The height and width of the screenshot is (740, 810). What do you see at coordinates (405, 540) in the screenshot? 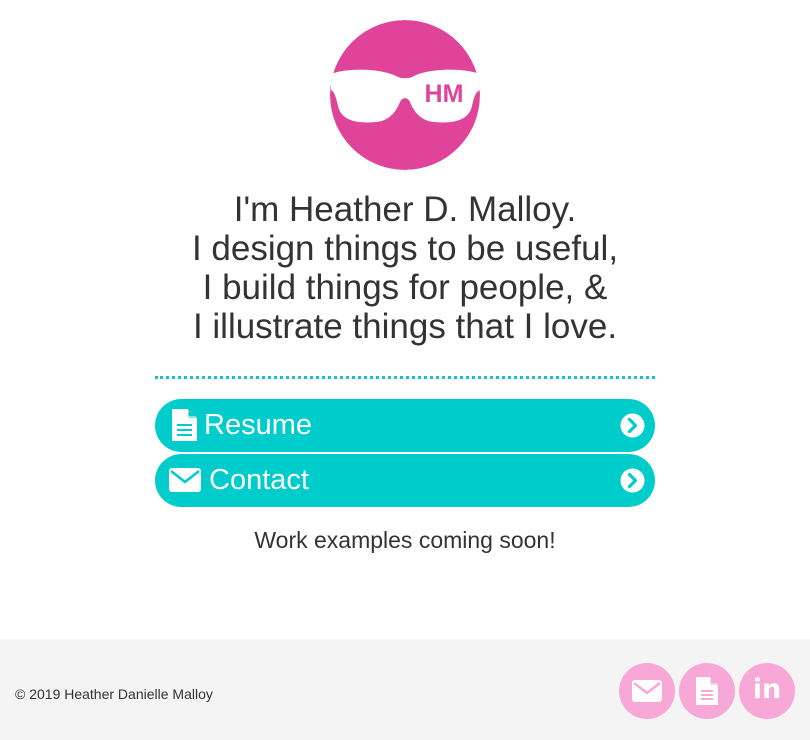
I see `coming-soon-notice: Work examples coming soon!` at bounding box center [405, 540].